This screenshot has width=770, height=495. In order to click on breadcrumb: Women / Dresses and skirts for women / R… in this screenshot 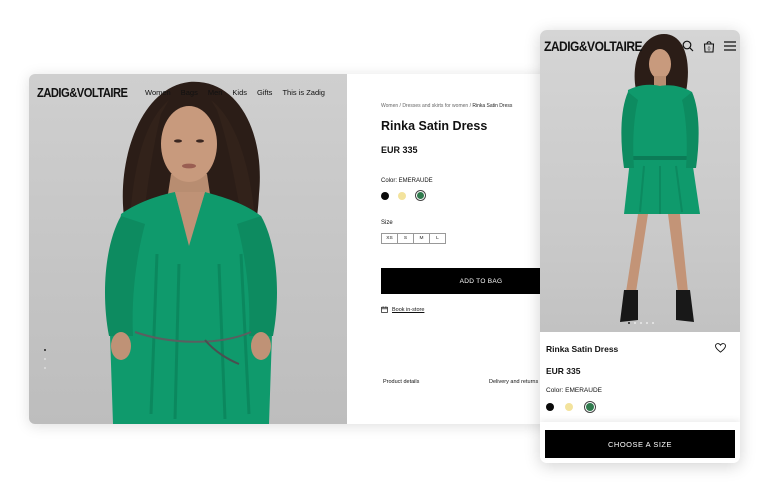, I will do `click(446, 106)`.